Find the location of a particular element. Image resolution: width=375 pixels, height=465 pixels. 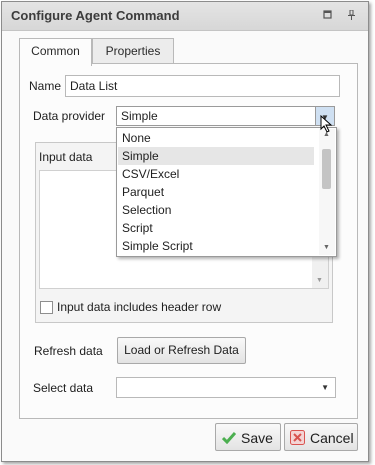

load-refresh-button: Load or Refresh Data is located at coordinates (181, 350).